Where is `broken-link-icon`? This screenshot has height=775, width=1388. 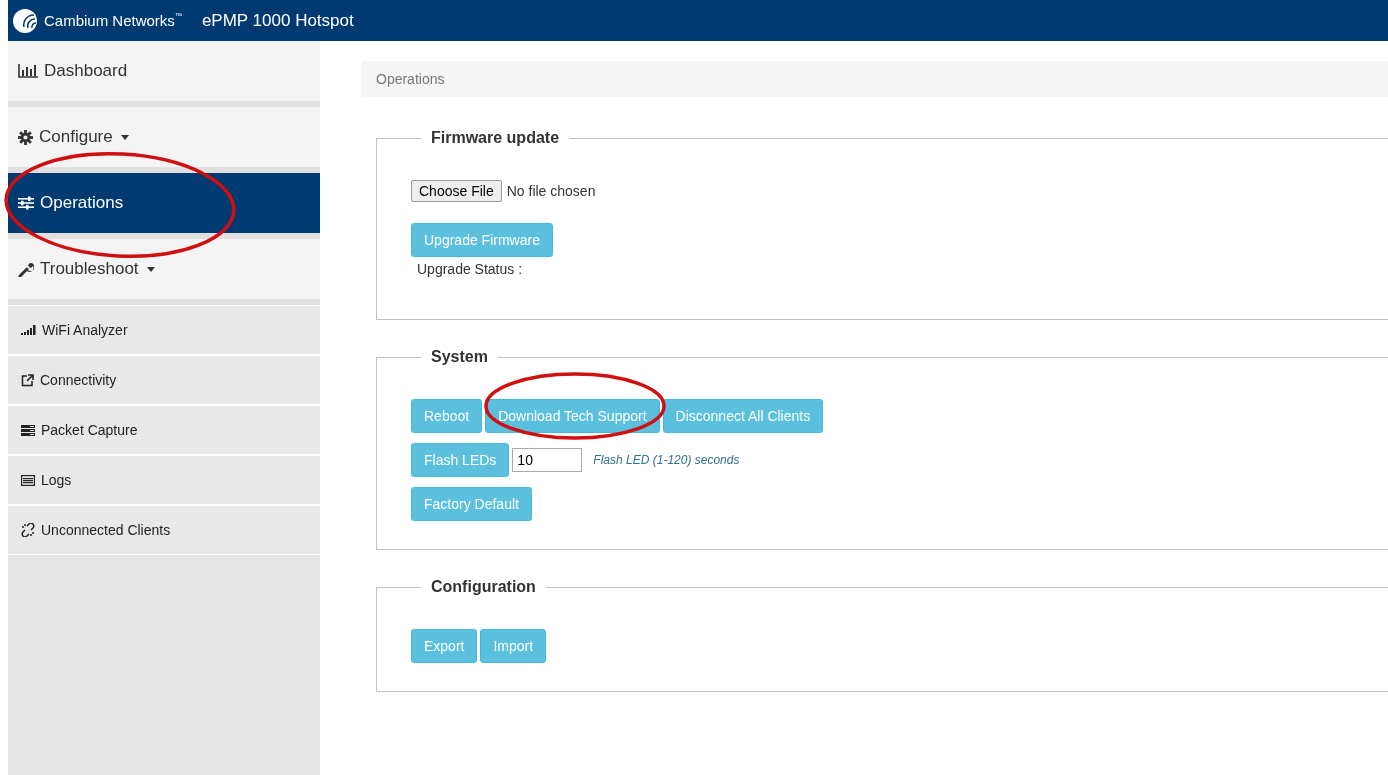 broken-link-icon is located at coordinates (28, 530).